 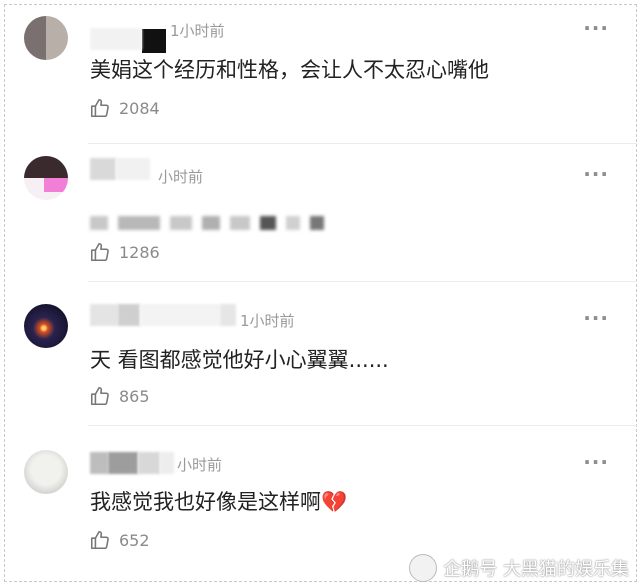 What do you see at coordinates (134, 396) in the screenshot?
I see `like-count: 865` at bounding box center [134, 396].